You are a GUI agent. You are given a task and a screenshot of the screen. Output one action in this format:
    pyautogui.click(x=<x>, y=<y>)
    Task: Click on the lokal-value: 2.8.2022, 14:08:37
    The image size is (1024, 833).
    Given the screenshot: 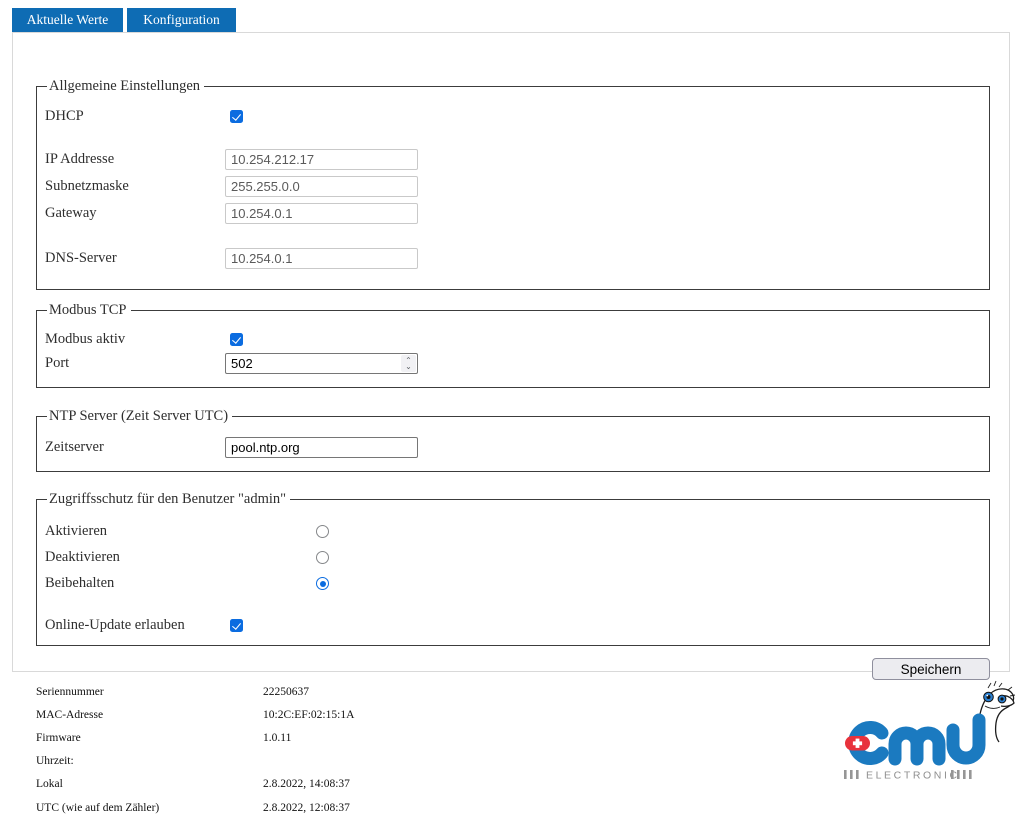 What is the action you would take?
    pyautogui.click(x=306, y=784)
    